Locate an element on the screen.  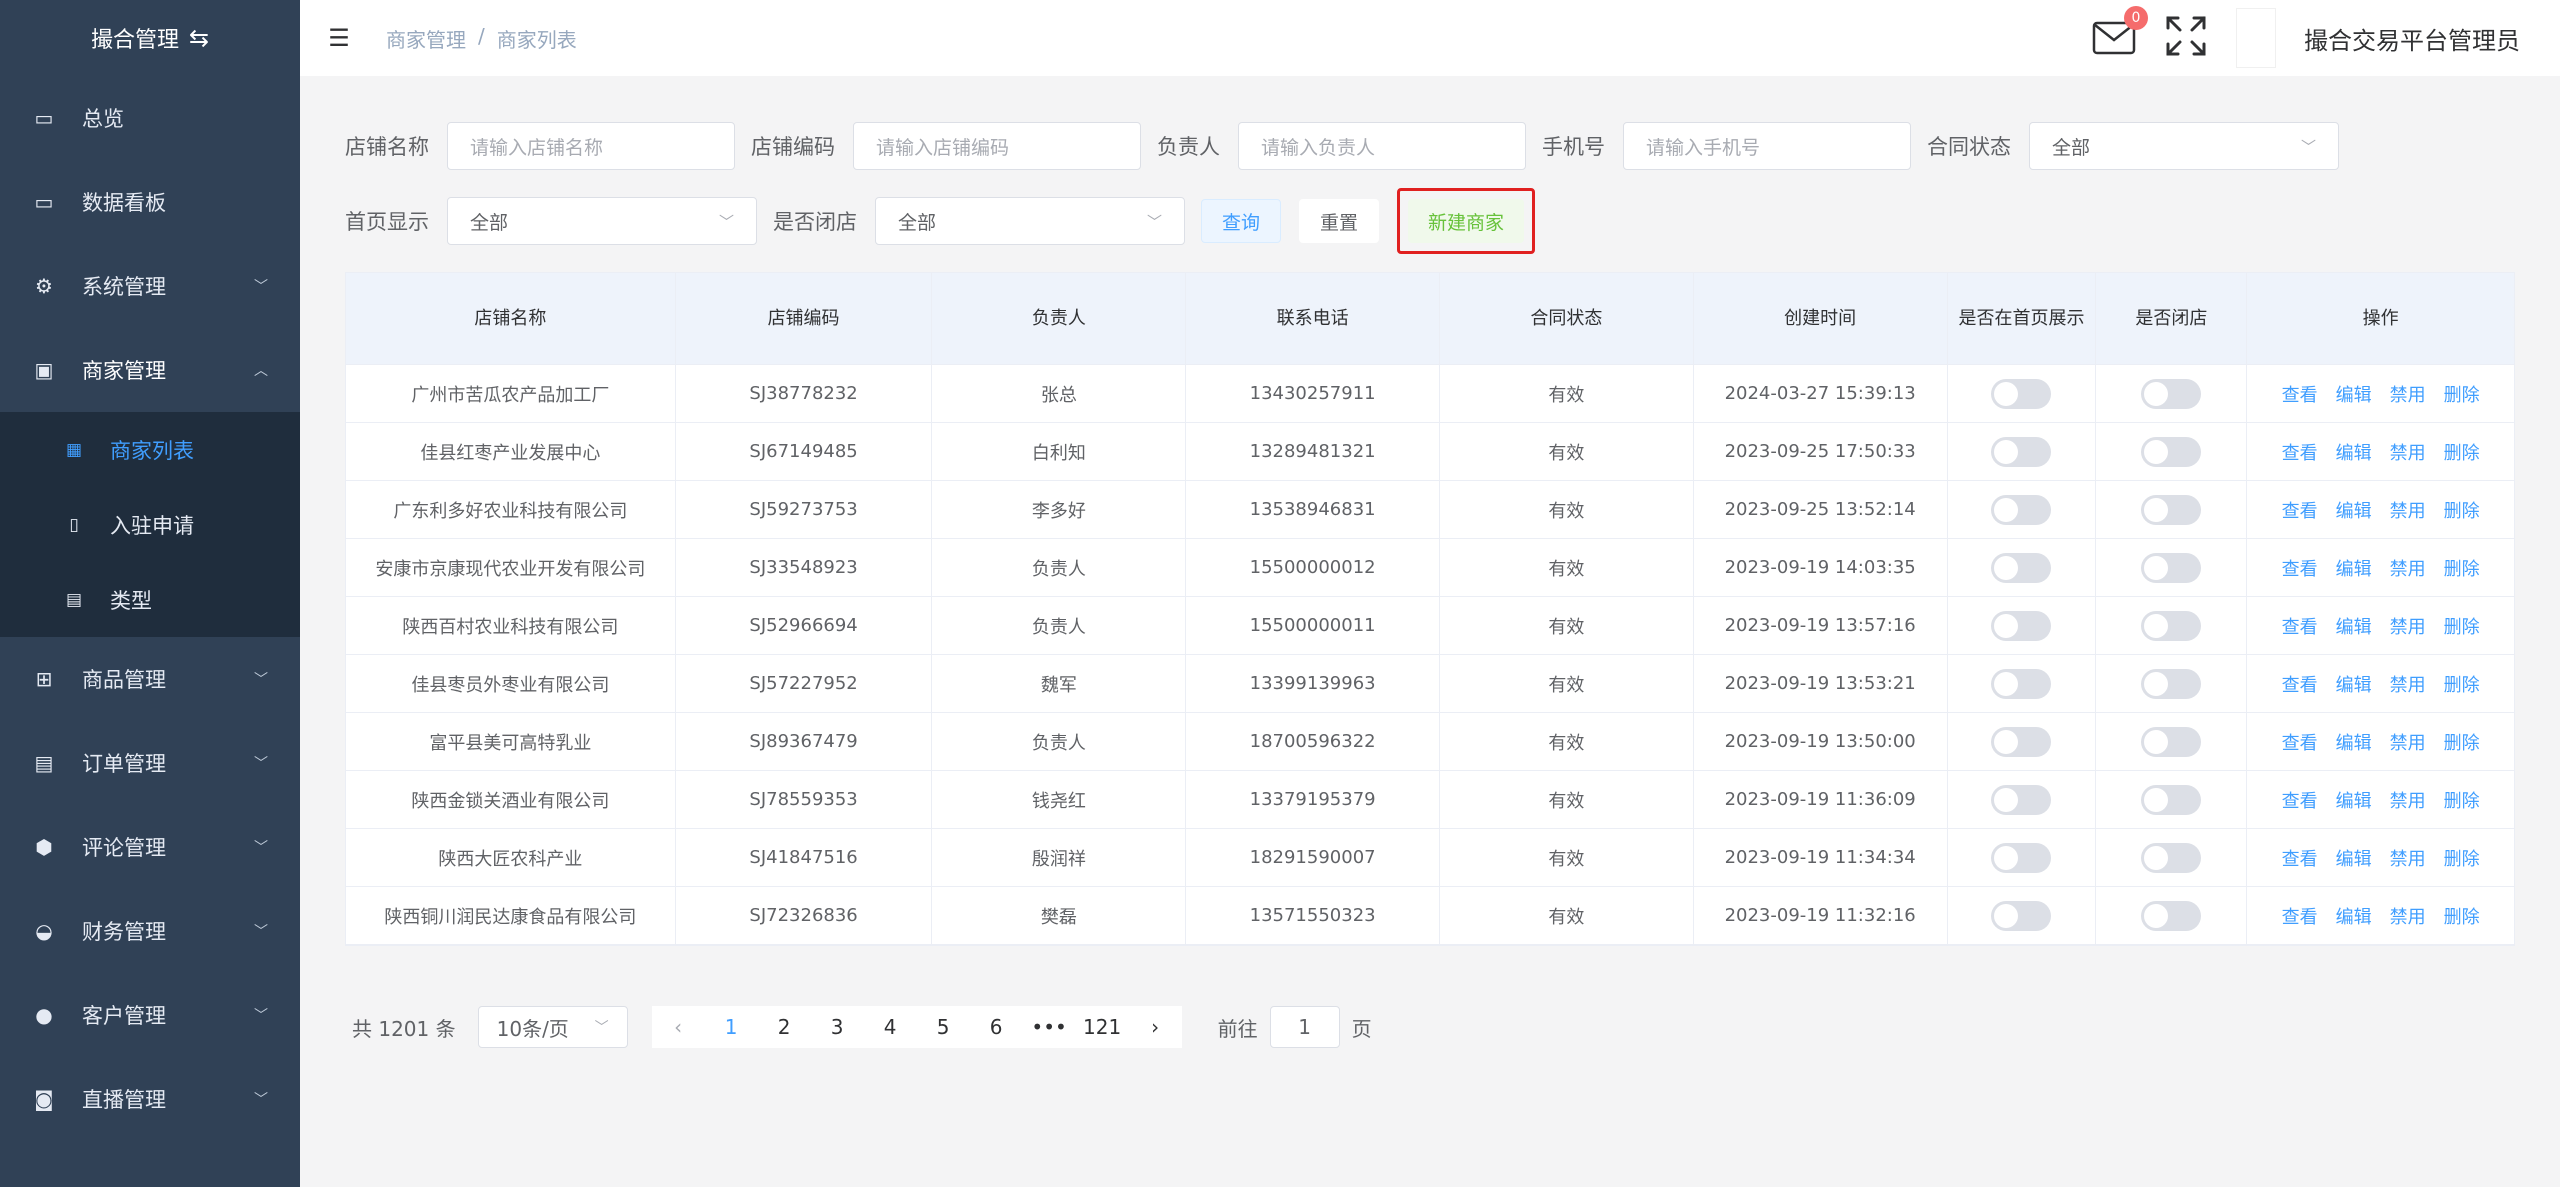
page-button: 4 is located at coordinates (890, 1027).